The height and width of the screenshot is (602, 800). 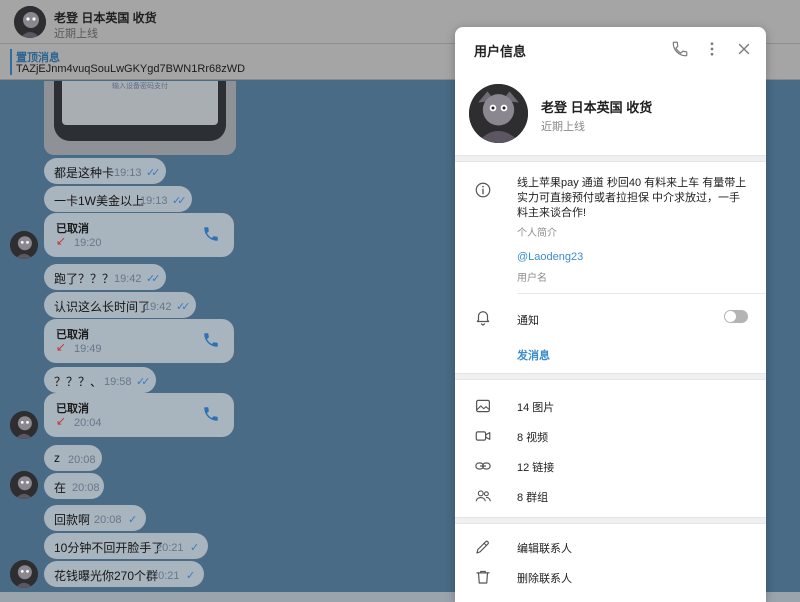 What do you see at coordinates (72, 520) in the screenshot?
I see `message-text: 回款啊` at bounding box center [72, 520].